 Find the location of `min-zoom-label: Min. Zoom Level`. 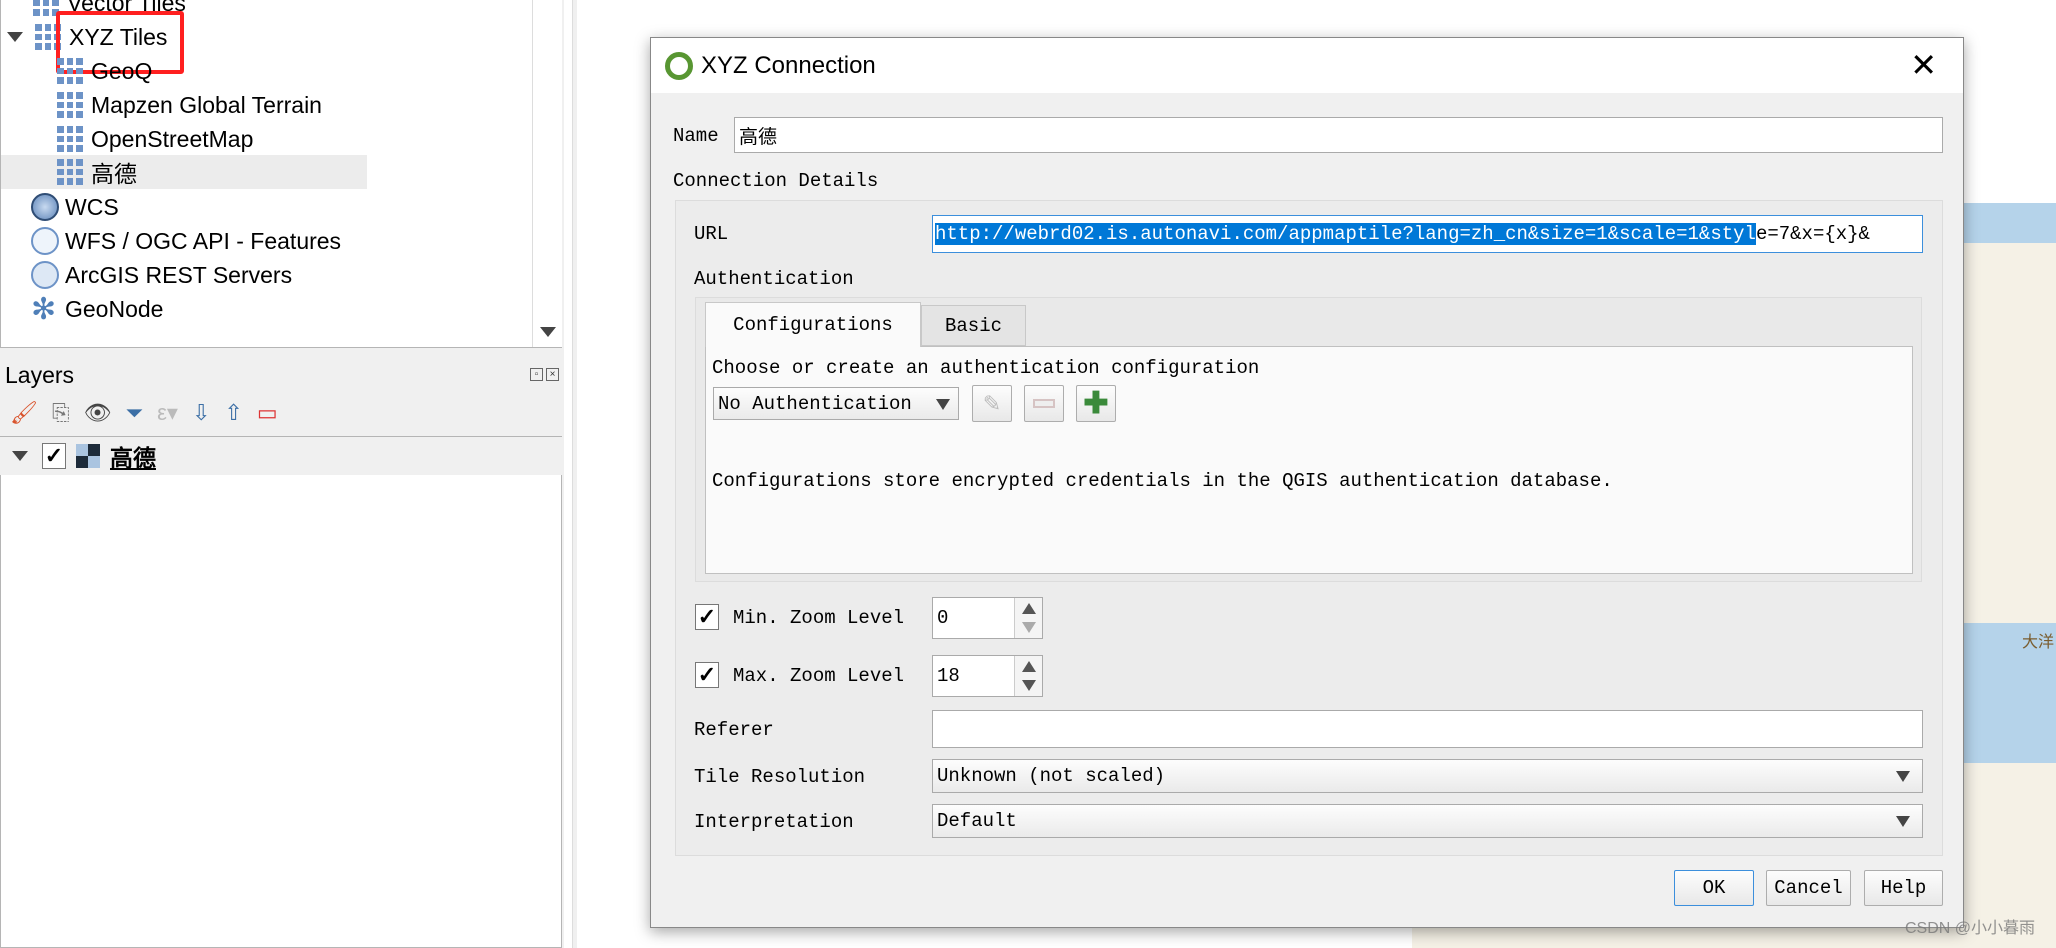

min-zoom-label: Min. Zoom Level is located at coordinates (819, 618).